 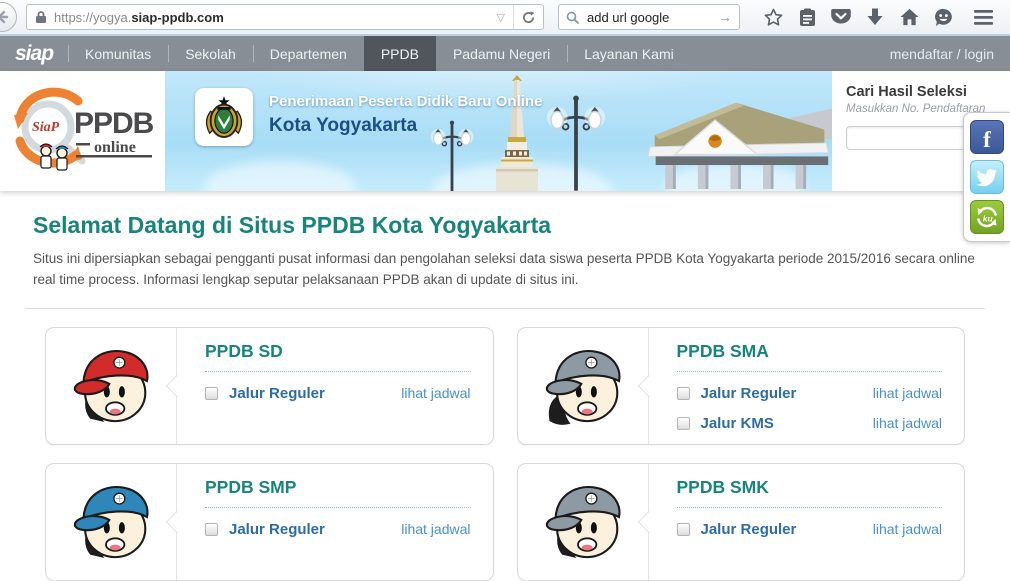 I want to click on login-link: mendaftar / login, so click(x=950, y=53).